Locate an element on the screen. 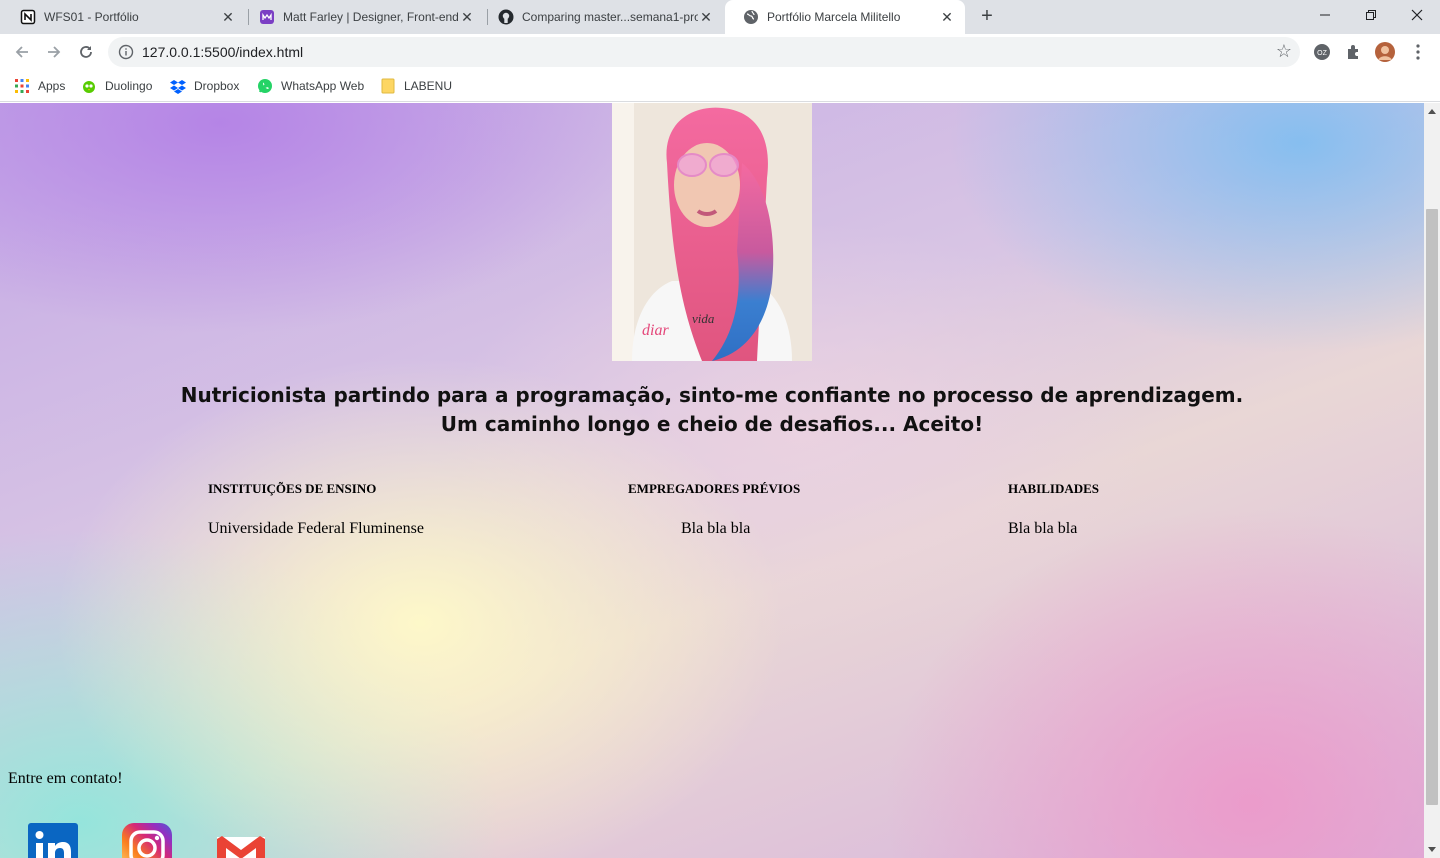 The height and width of the screenshot is (858, 1440). contact-heading: Entre em contato! is located at coordinates (65, 778).